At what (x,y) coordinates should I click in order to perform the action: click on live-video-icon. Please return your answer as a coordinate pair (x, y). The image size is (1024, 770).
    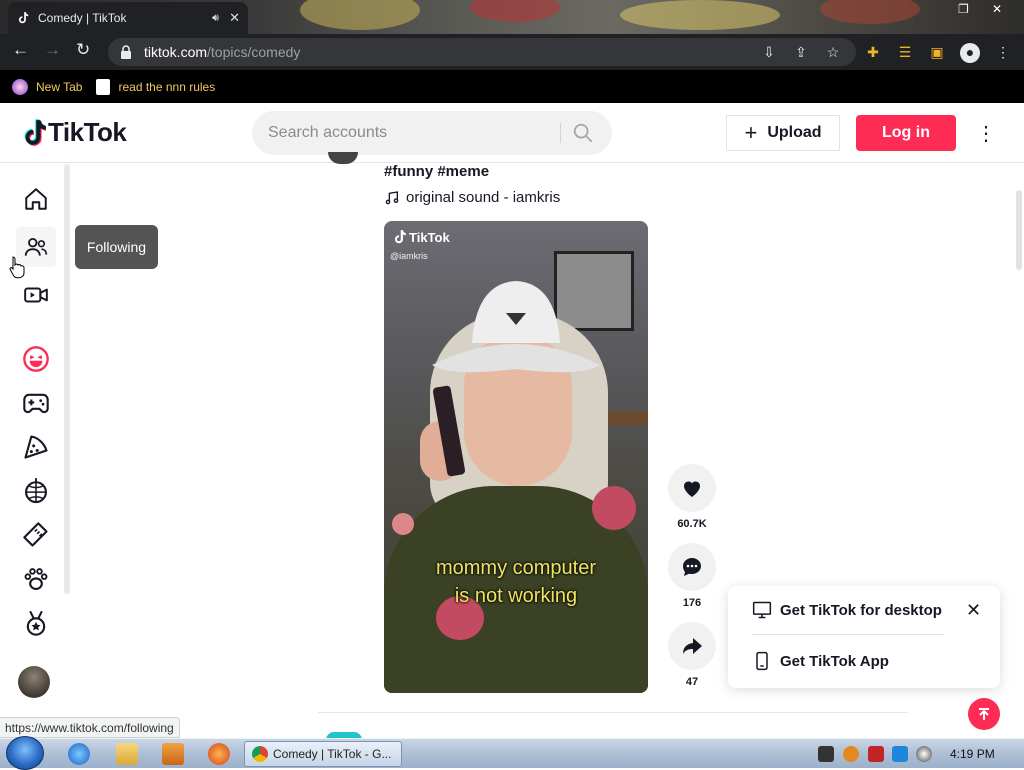
    Looking at the image, I should click on (36, 295).